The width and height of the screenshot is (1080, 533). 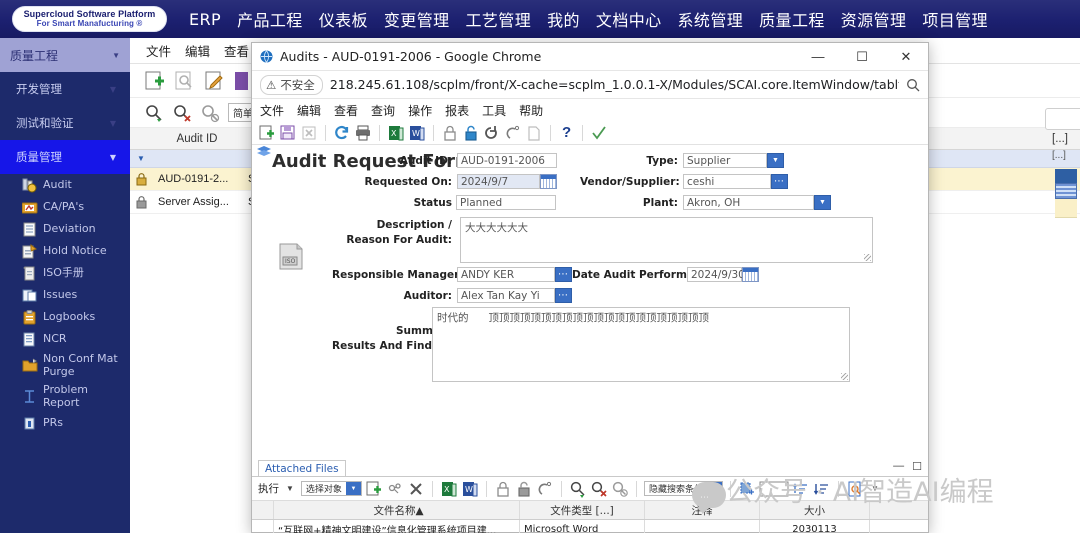 What do you see at coordinates (65, 185) in the screenshot?
I see `sidebar-item-audit: Audit` at bounding box center [65, 185].